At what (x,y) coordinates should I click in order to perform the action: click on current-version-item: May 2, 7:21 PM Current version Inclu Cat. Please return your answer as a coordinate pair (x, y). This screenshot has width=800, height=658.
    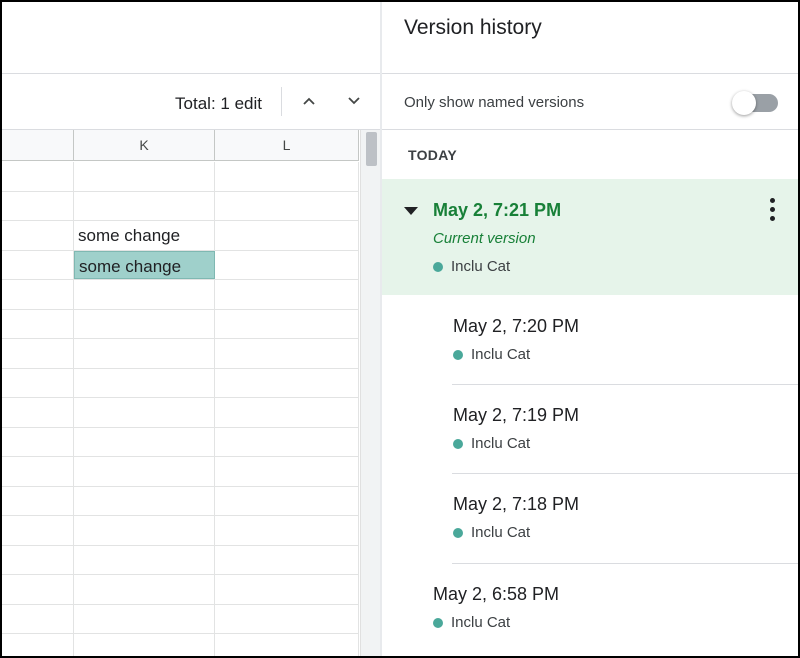
    Looking at the image, I should click on (590, 237).